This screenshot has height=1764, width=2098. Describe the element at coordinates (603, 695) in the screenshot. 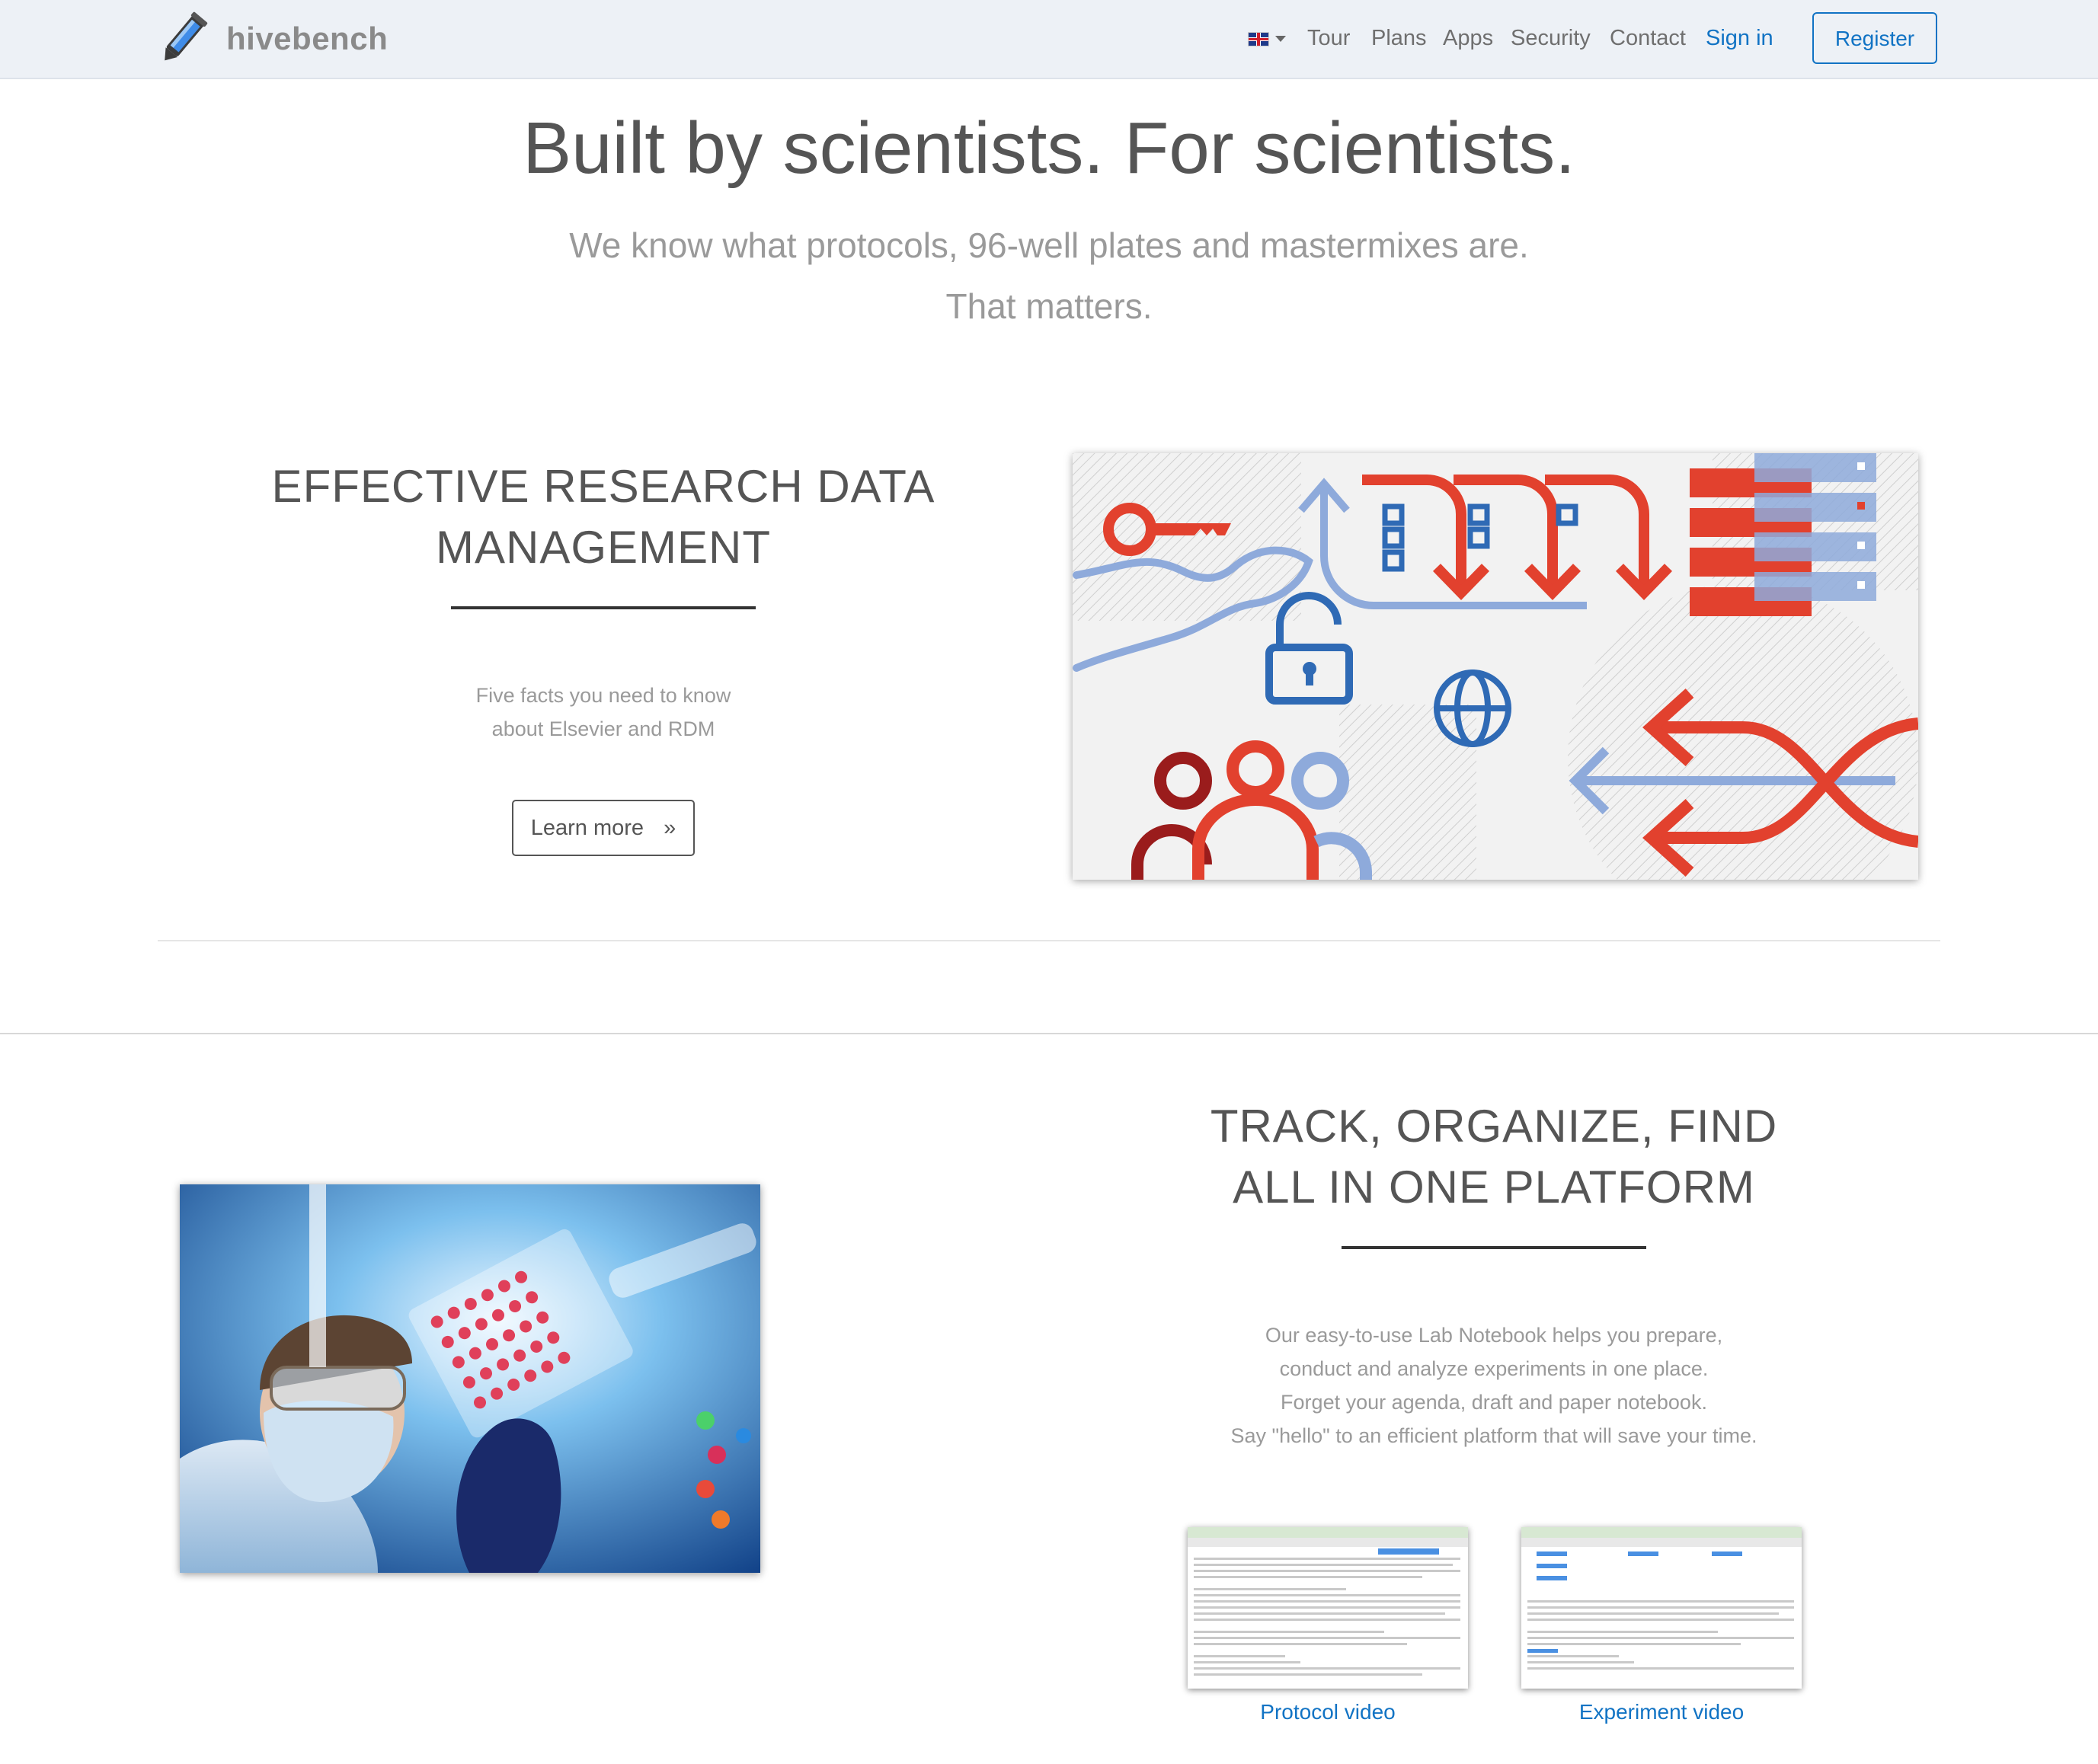

I see `rdm-text-line1: Five facts you need to know` at that location.